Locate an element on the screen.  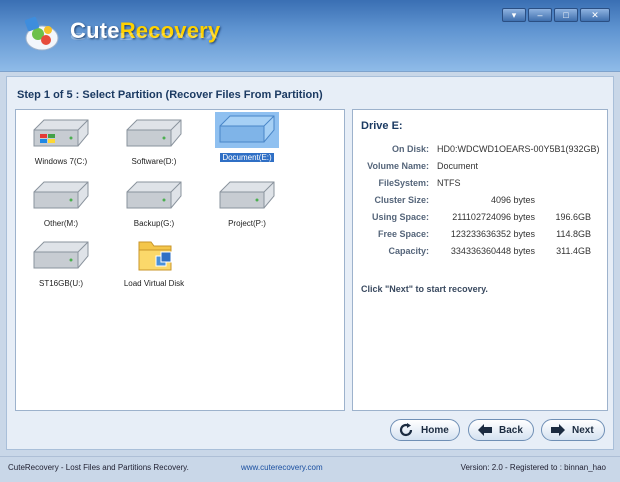
info-row-on-disk: On Disk: HD0:WDCWD1OEARS-00Y5B1(932GB) is located at coordinates (481, 151).